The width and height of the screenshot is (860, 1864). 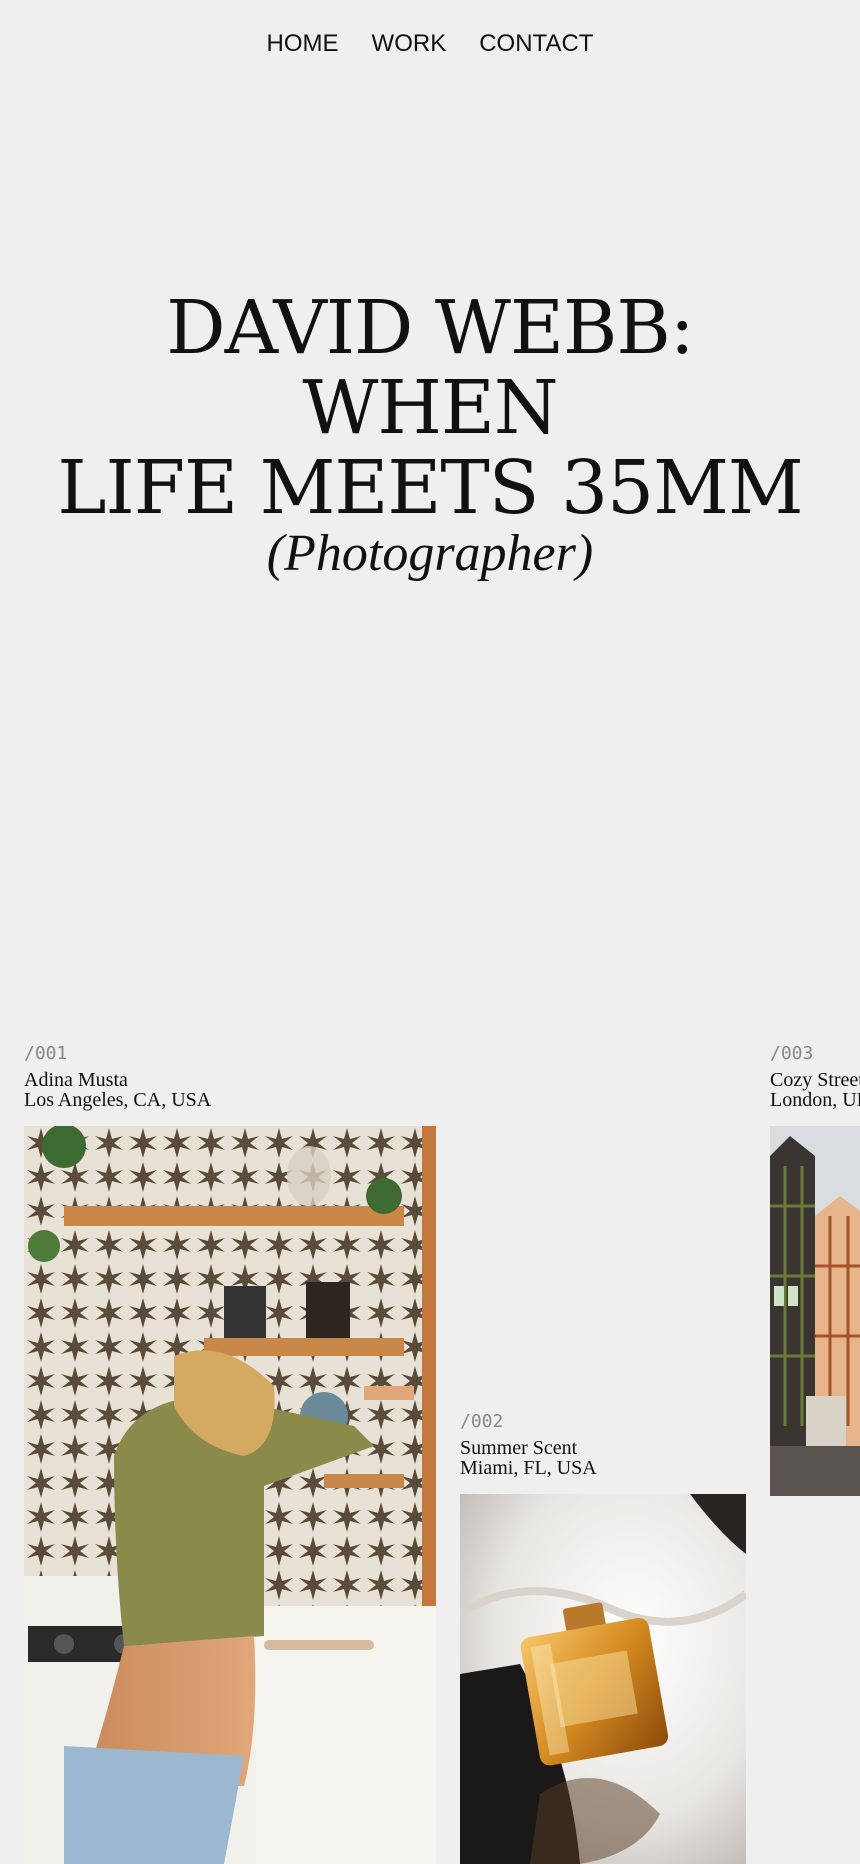 I want to click on nav-contact-link: CONTACT, so click(x=536, y=44).